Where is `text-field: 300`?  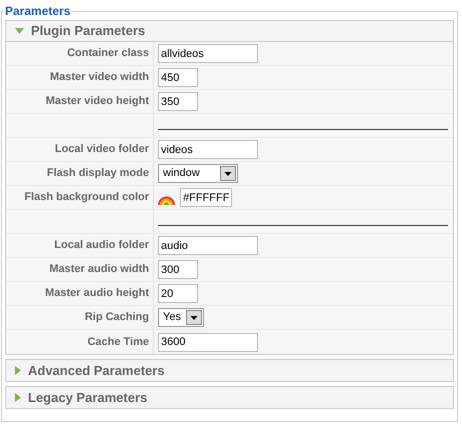
text-field: 300 is located at coordinates (178, 269).